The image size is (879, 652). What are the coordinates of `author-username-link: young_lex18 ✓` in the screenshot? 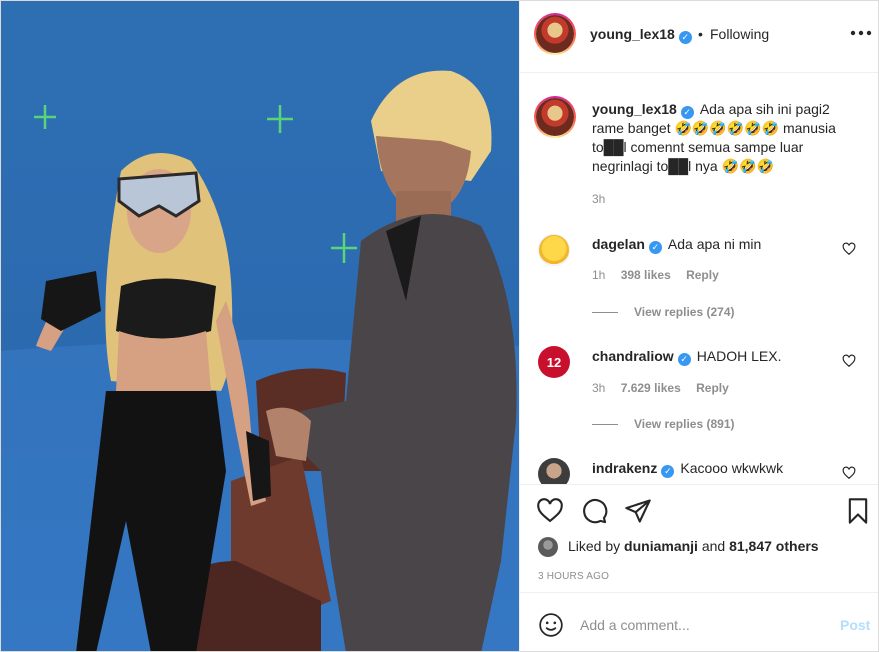 It's located at (641, 35).